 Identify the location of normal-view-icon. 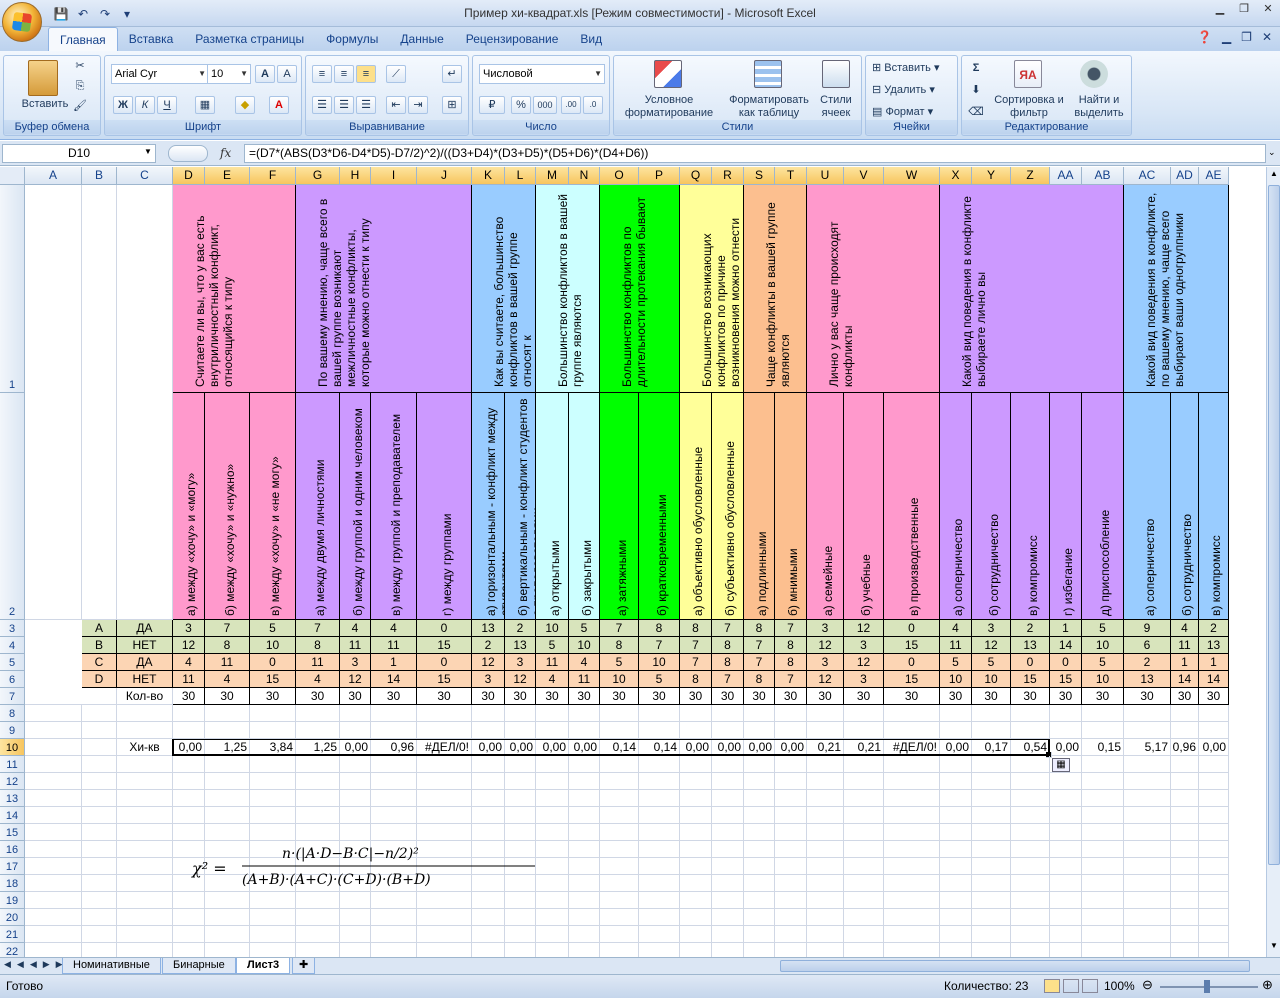
(1052, 986).